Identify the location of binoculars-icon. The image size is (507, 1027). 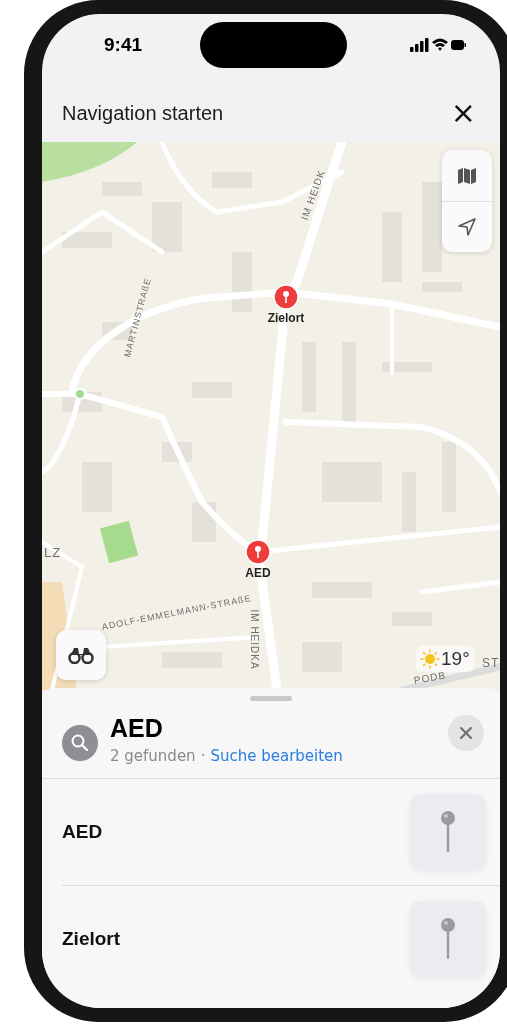
(81, 655).